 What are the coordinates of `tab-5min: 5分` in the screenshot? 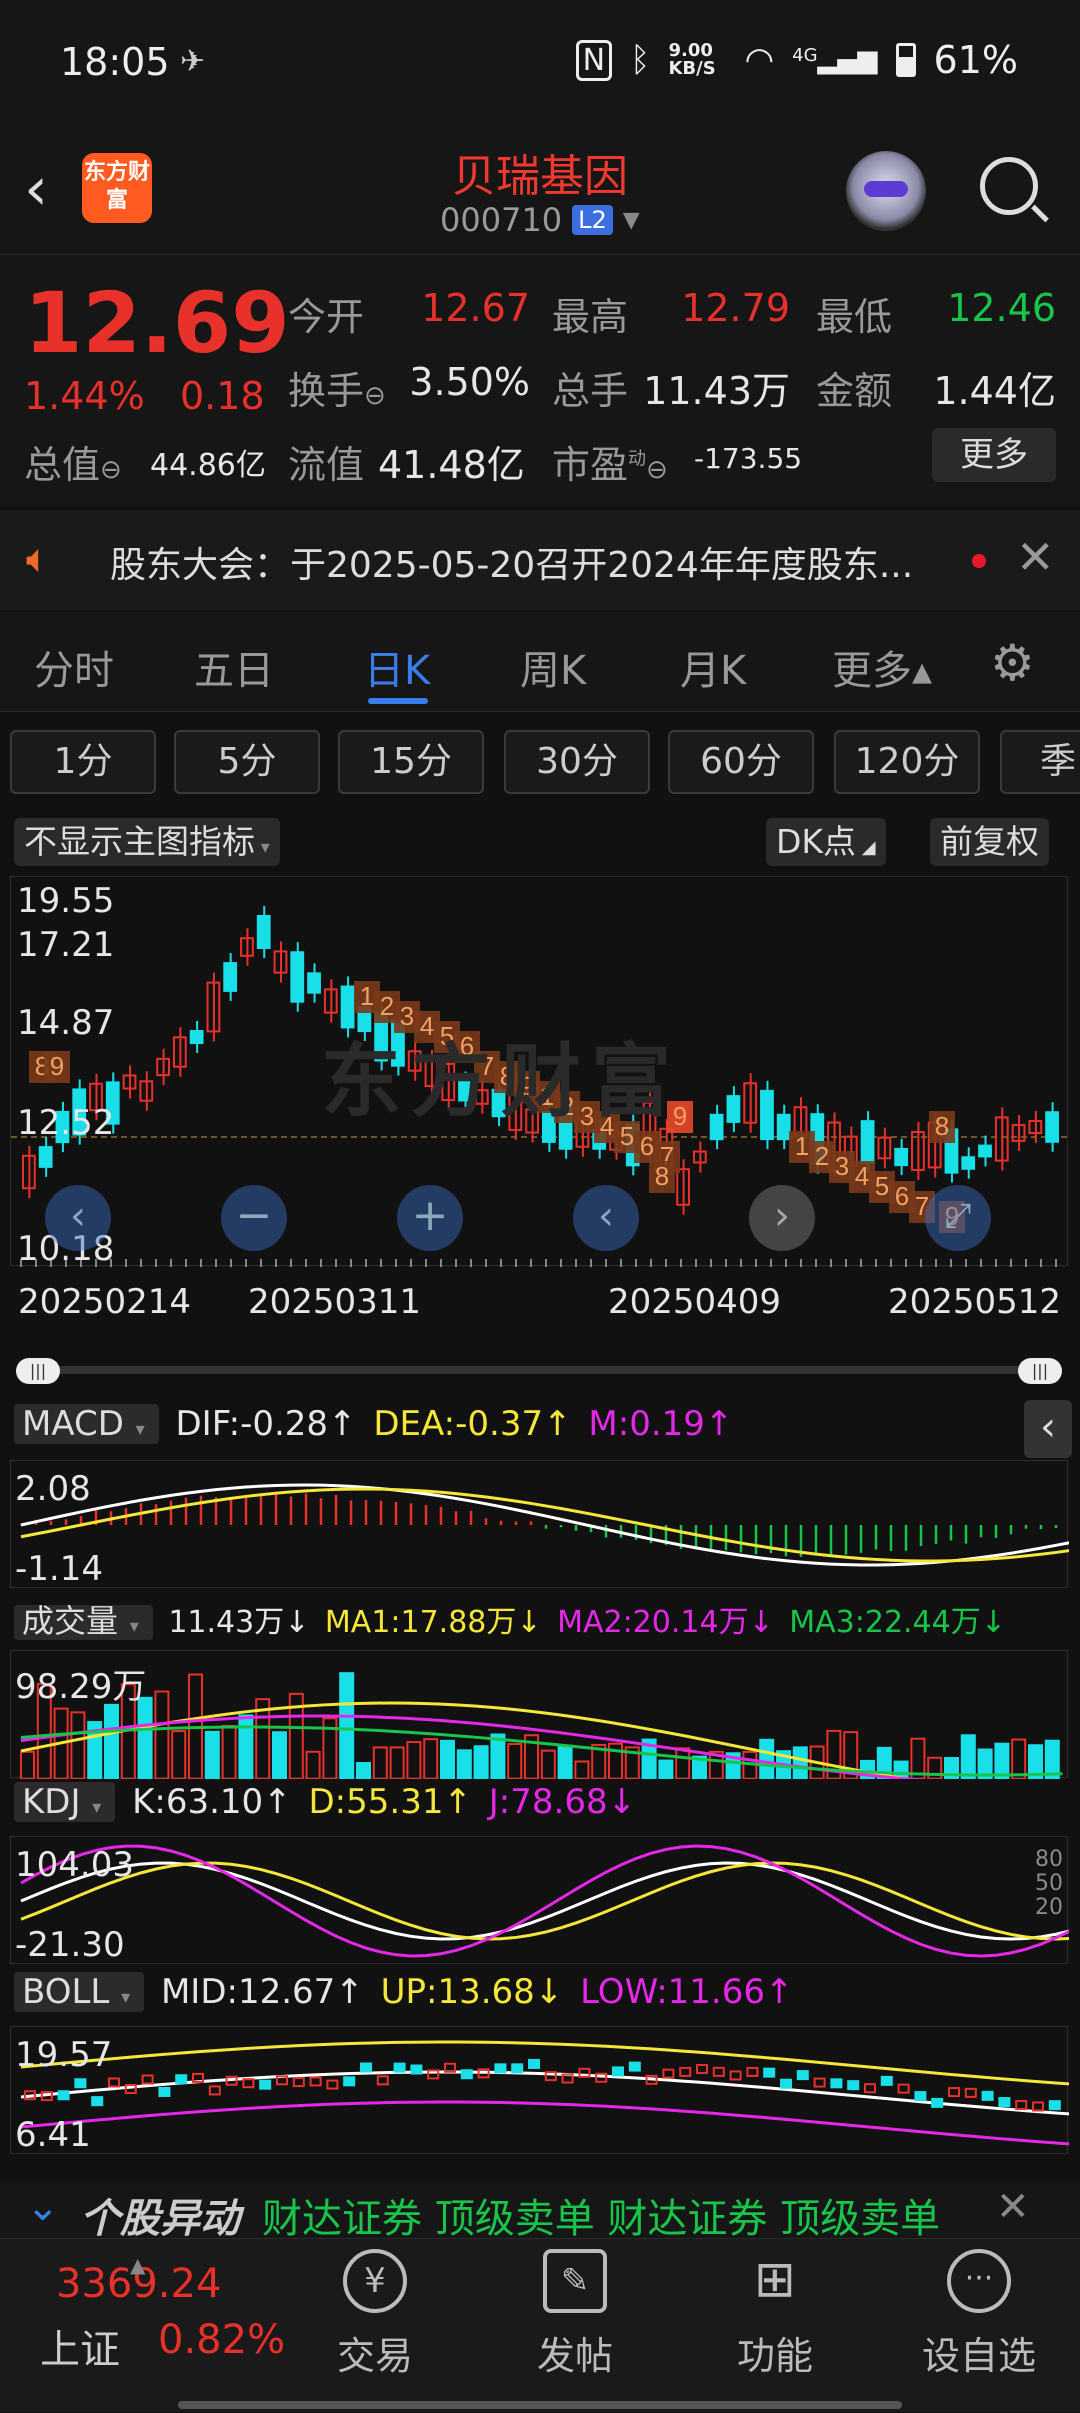 It's located at (247, 762).